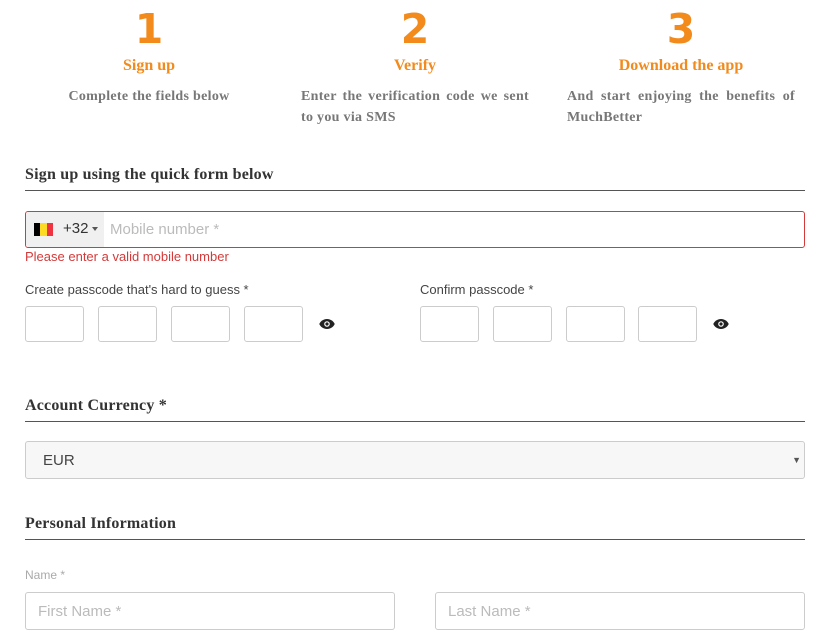 The image size is (824, 630). What do you see at coordinates (796, 460) in the screenshot?
I see `chevron-down-icon: ▼` at bounding box center [796, 460].